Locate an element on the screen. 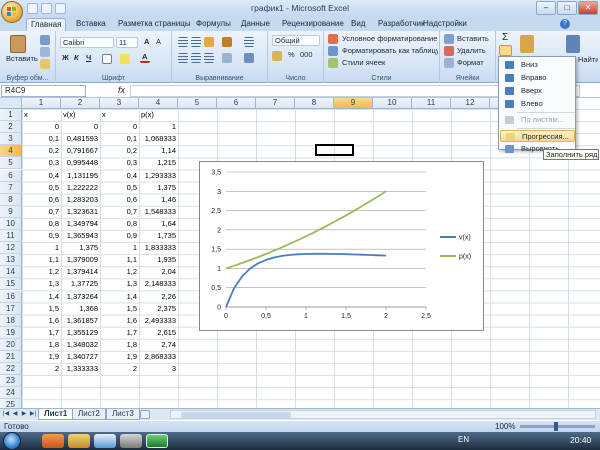  table-cell: 1,548333 is located at coordinates (158, 212).